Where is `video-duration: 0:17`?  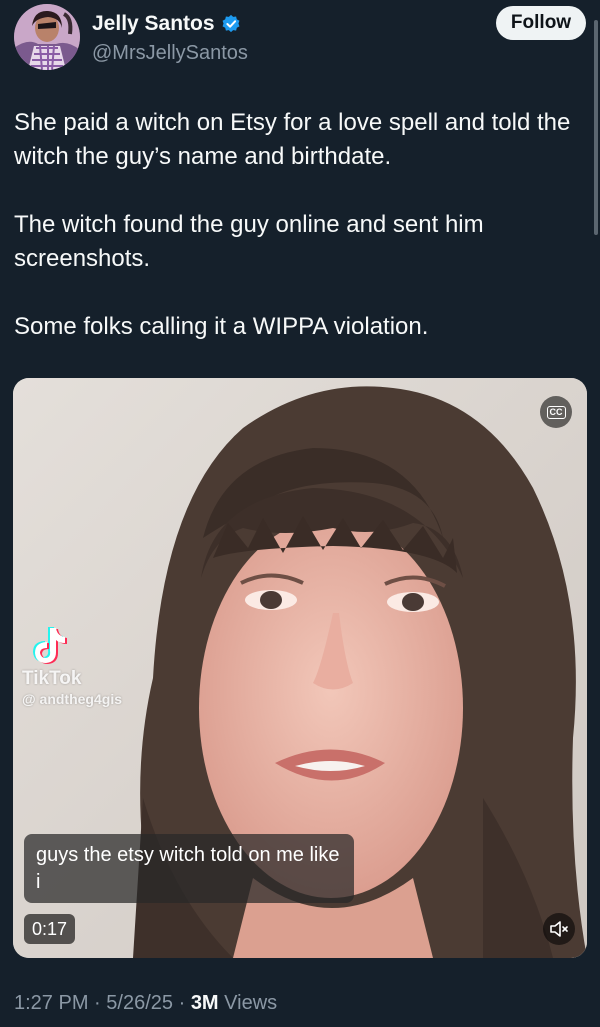
video-duration: 0:17 is located at coordinates (50, 929).